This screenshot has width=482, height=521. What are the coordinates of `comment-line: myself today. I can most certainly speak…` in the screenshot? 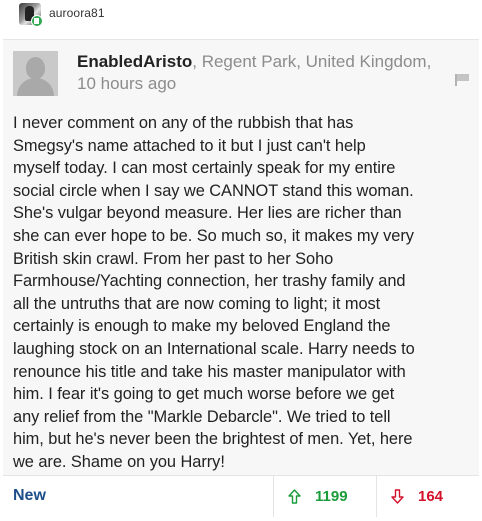 It's located at (204, 168).